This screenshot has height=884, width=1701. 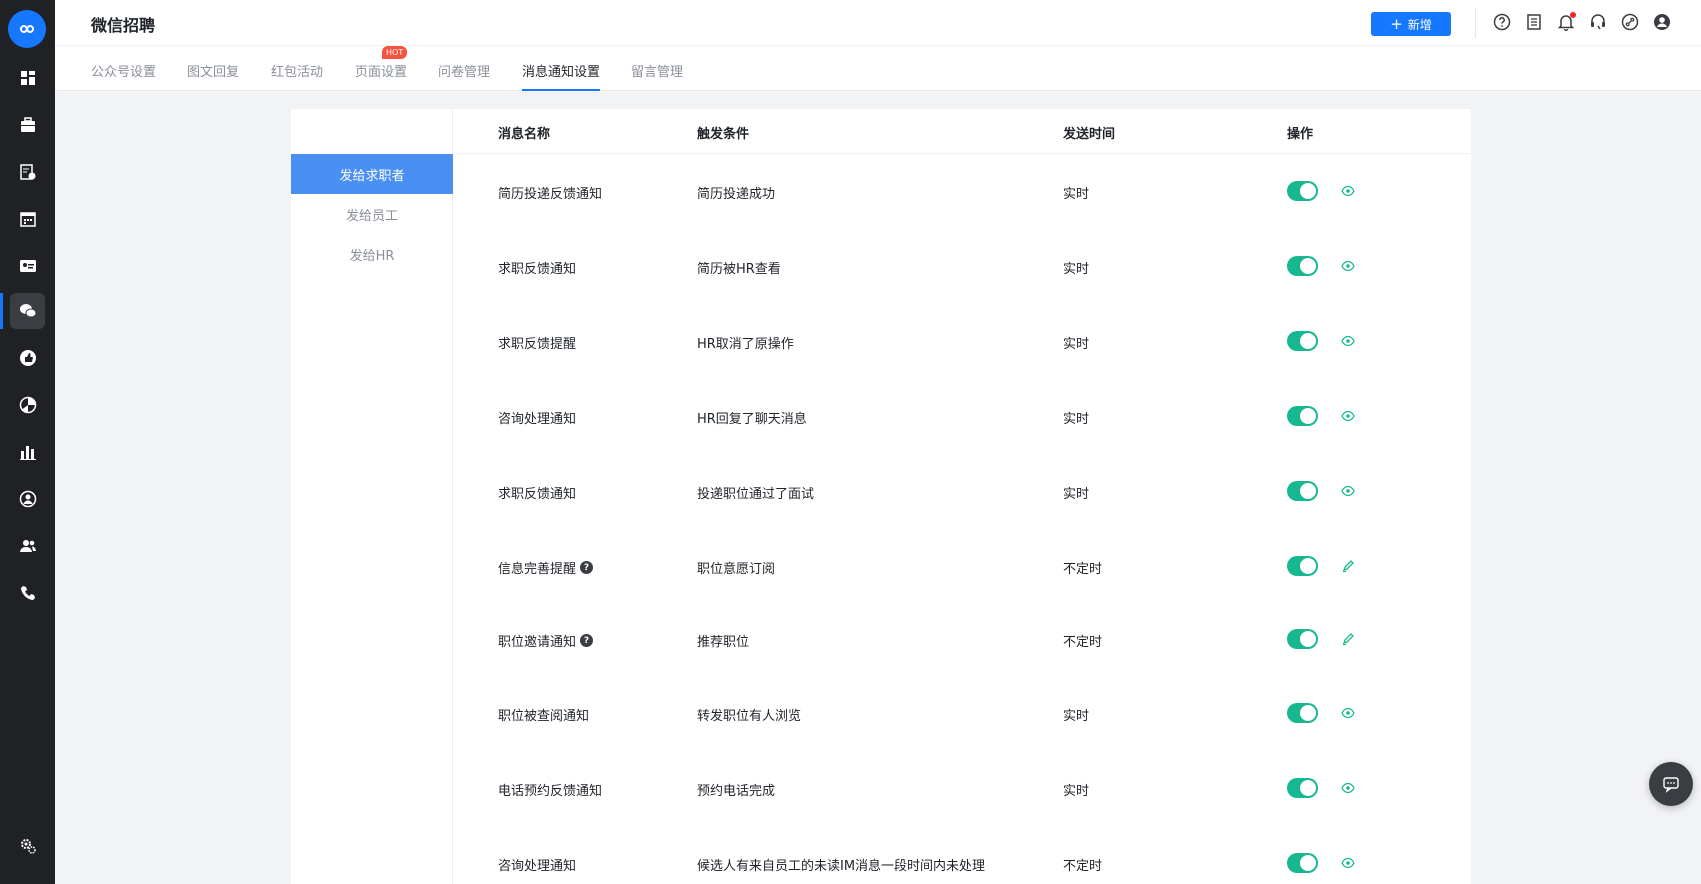 I want to click on trigger-condition: 投递职位通过了面试, so click(x=756, y=494).